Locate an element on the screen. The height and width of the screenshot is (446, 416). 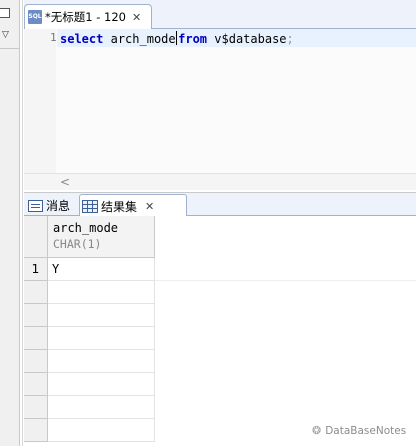
keyword-from: from is located at coordinates (193, 39).